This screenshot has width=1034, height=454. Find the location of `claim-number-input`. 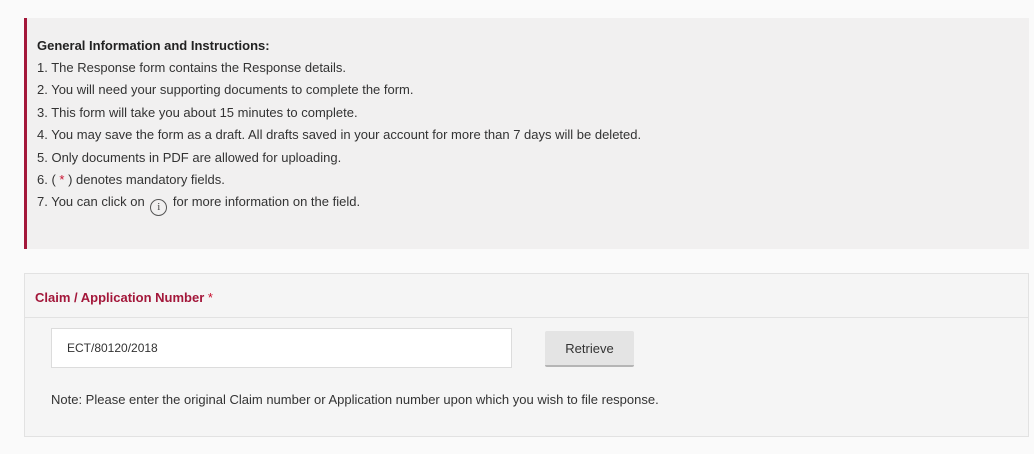

claim-number-input is located at coordinates (281, 348).